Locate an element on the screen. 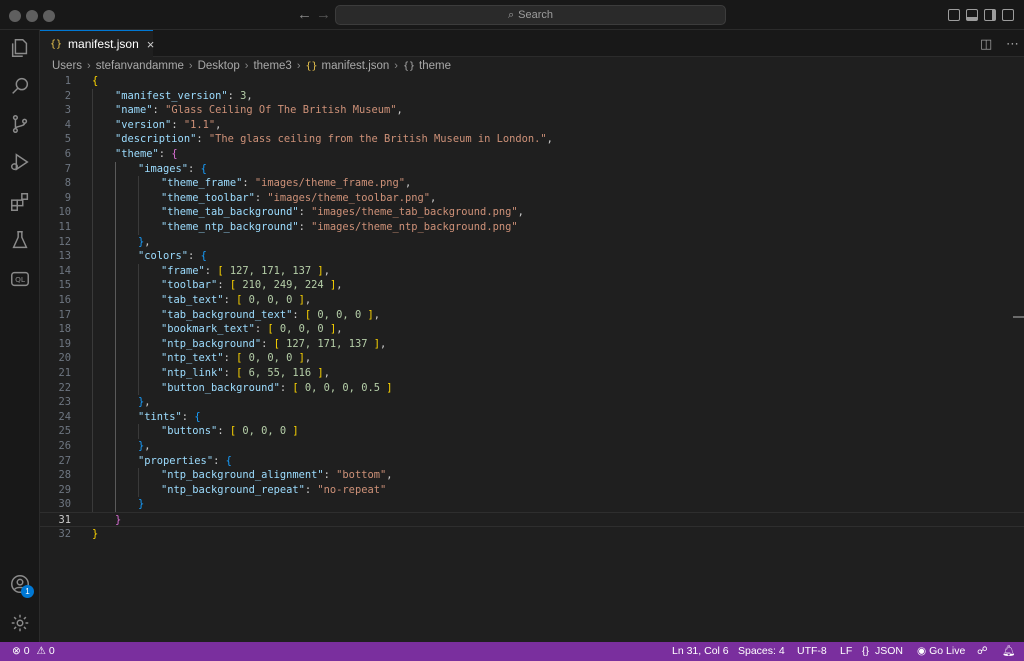 The width and height of the screenshot is (1024, 661). run-debug-icon is located at coordinates (20, 162).